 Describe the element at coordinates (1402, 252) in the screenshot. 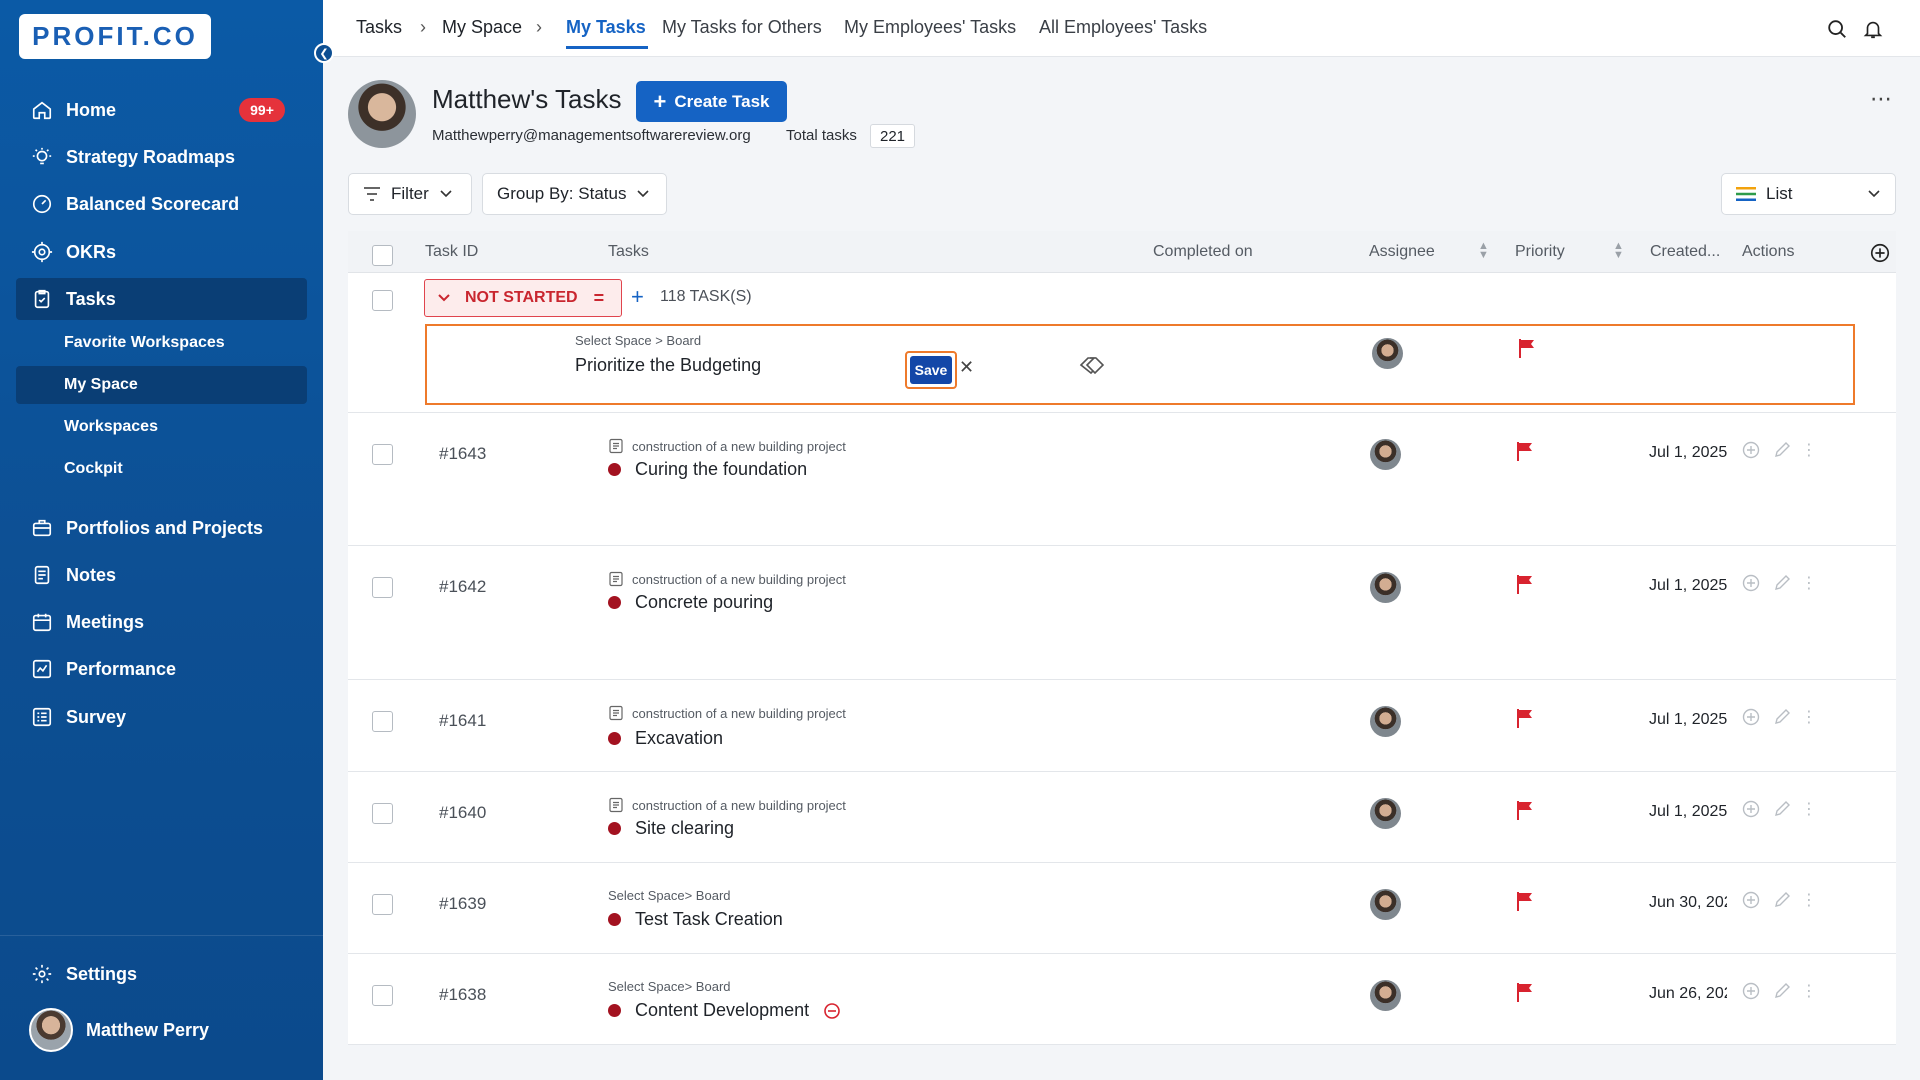

I see `column-assignee: Assignee` at that location.